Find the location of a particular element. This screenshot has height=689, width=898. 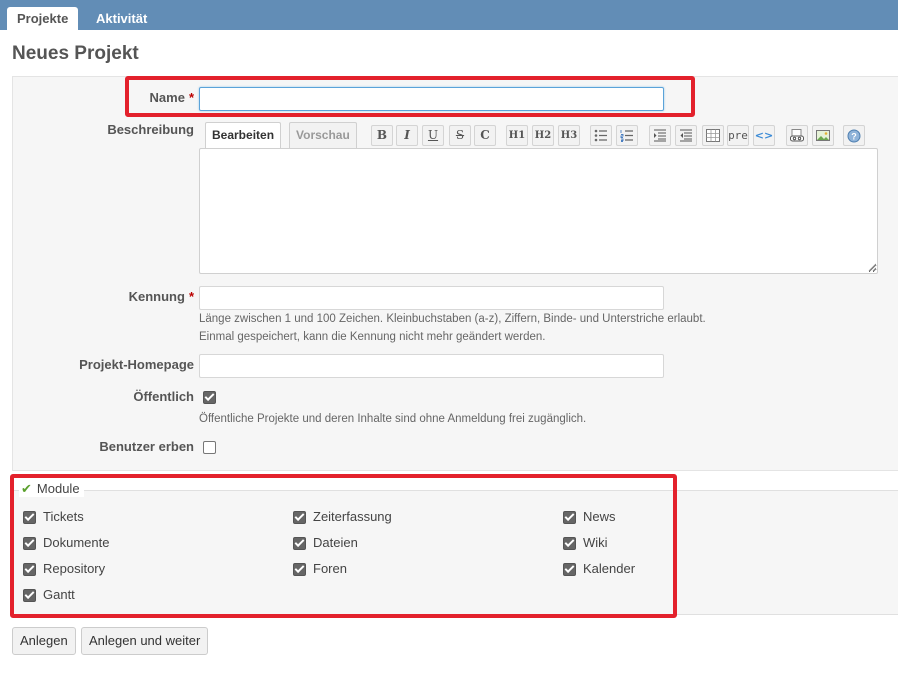

module-checkbox-news is located at coordinates (569, 517).